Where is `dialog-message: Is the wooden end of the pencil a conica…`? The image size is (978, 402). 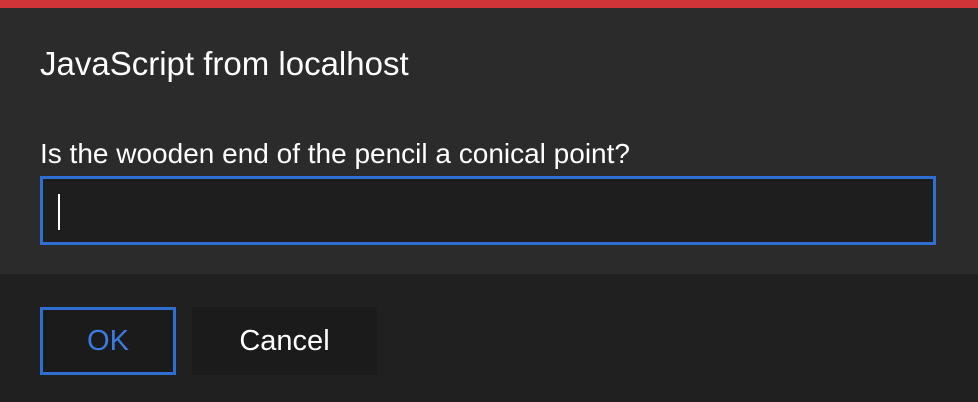
dialog-message: Is the wooden end of the pencil a conica… is located at coordinates (335, 153).